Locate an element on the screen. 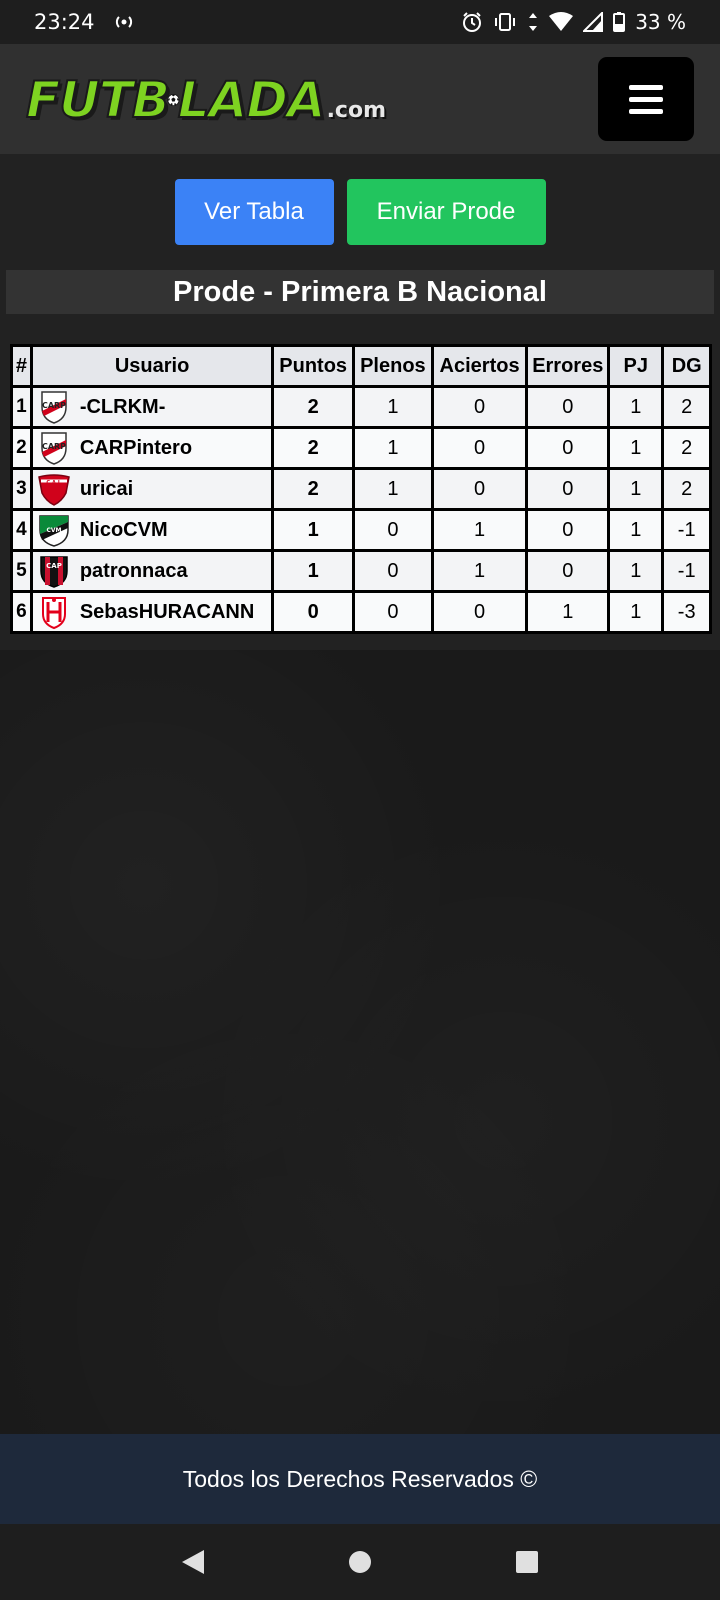 The width and height of the screenshot is (720, 1600). wifi-icon is located at coordinates (561, 22).